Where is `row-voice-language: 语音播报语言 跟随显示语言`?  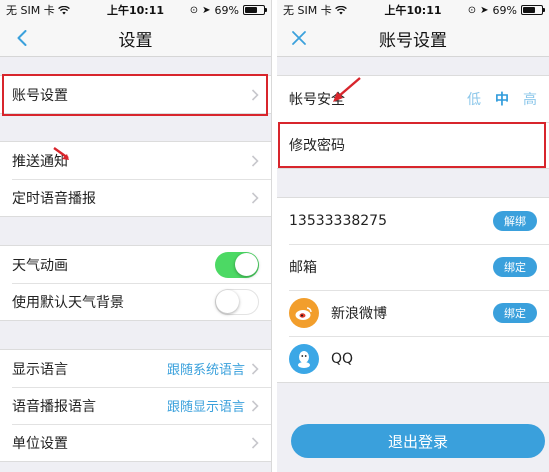 row-voice-language: 语音播报语言 跟随显示语言 is located at coordinates (135, 405).